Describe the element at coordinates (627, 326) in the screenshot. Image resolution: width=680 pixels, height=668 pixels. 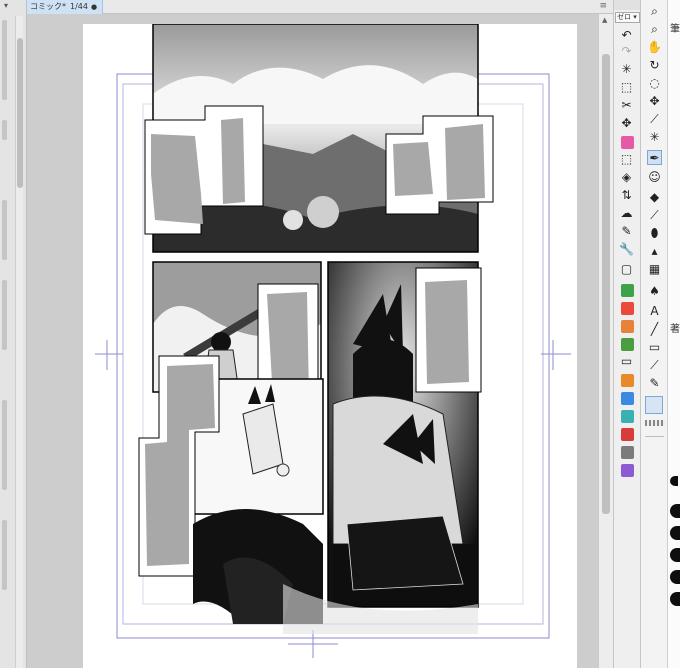
I see `layer-swatch-orange` at that location.